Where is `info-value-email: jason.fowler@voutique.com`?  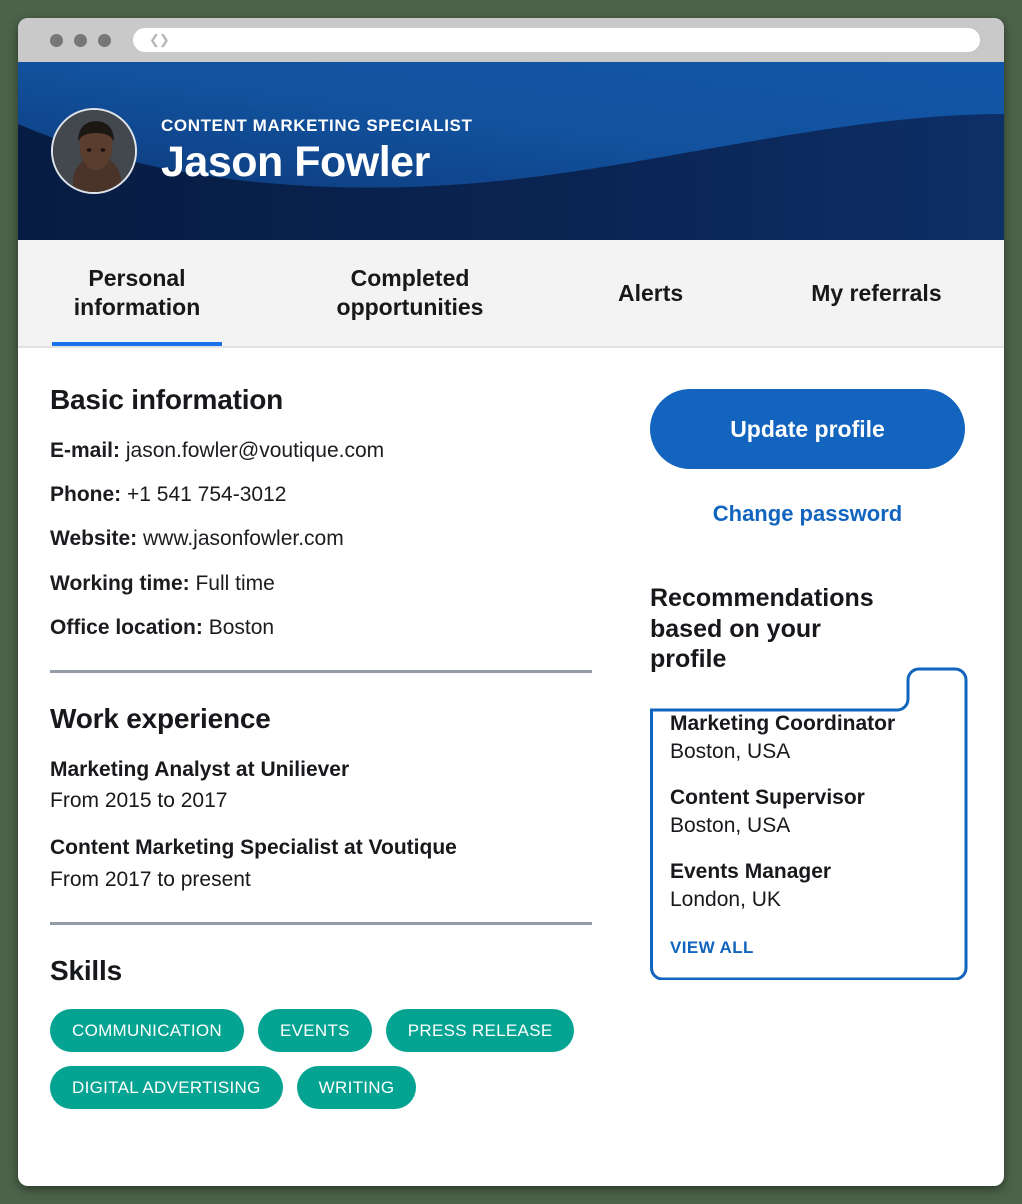
info-value-email: jason.fowler@voutique.com is located at coordinates (255, 450).